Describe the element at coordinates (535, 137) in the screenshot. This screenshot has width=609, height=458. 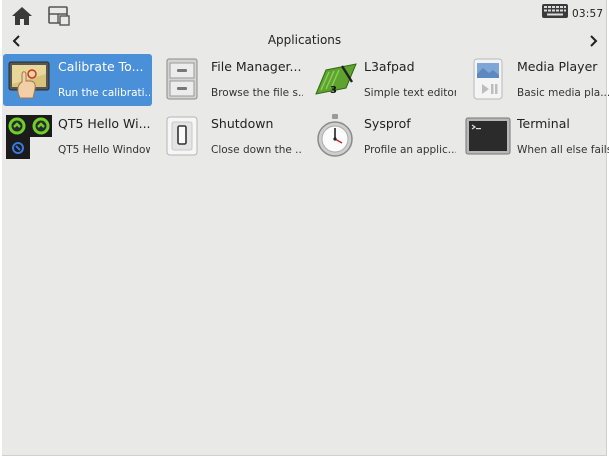
I see `app-terminal: Terminal When all else fails.` at that location.